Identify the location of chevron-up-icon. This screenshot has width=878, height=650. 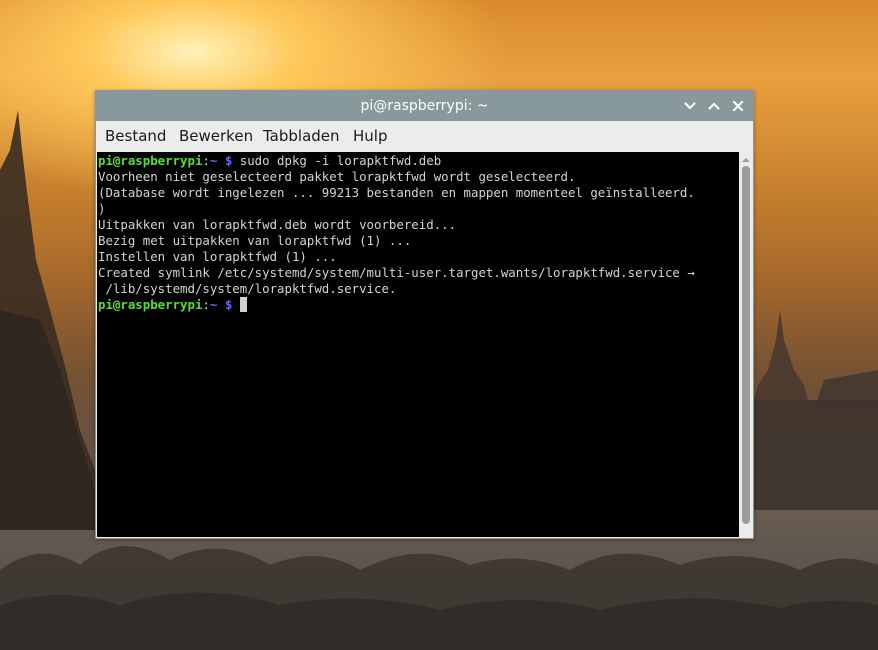
(714, 106).